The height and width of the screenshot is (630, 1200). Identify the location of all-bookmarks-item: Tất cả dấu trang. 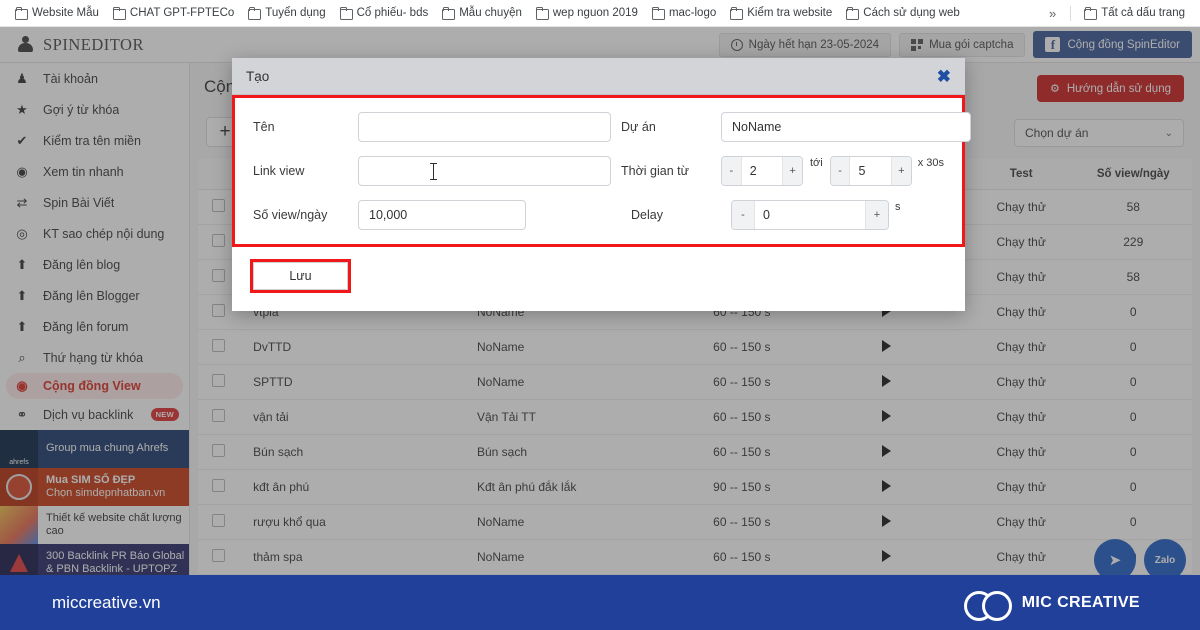
(1134, 13).